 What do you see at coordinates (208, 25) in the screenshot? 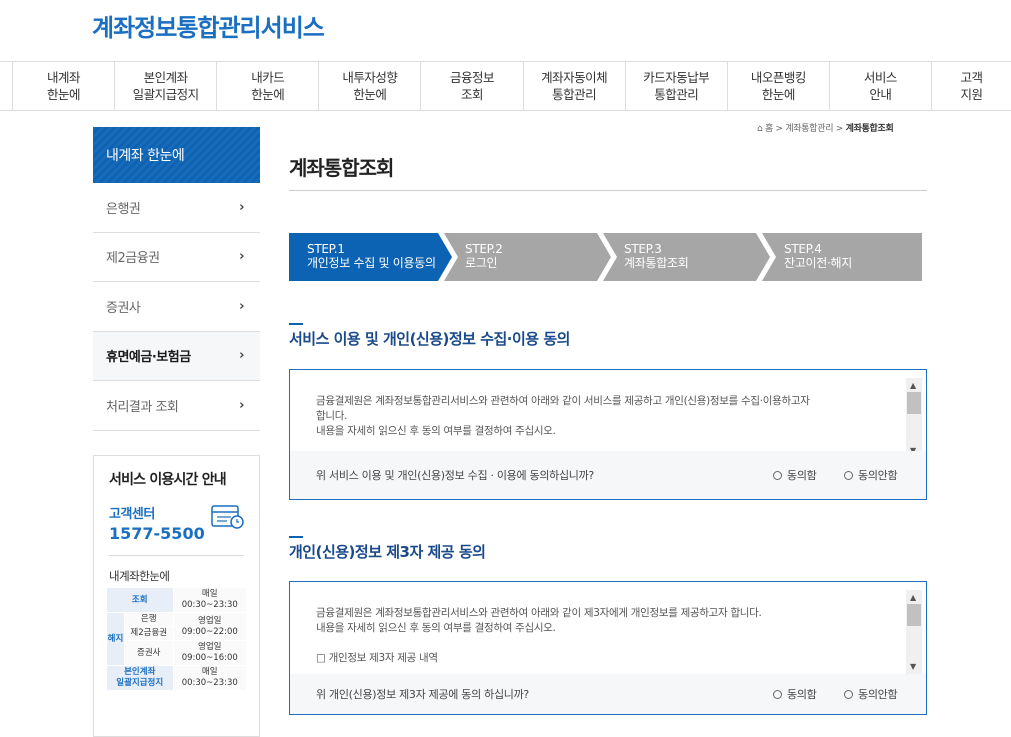
I see `site-logo: 계좌정보통합관리서비스` at bounding box center [208, 25].